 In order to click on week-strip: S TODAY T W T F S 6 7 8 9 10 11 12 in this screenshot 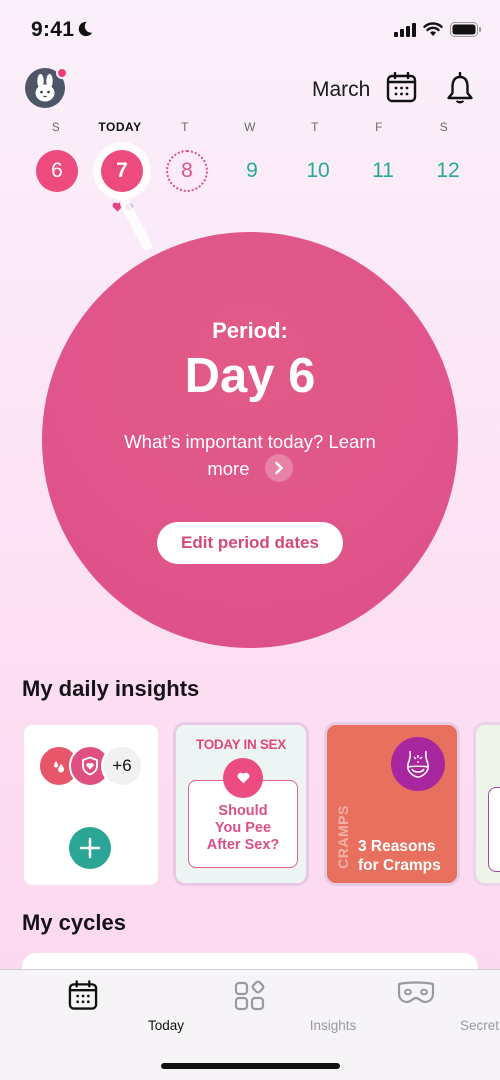, I will do `click(250, 170)`.